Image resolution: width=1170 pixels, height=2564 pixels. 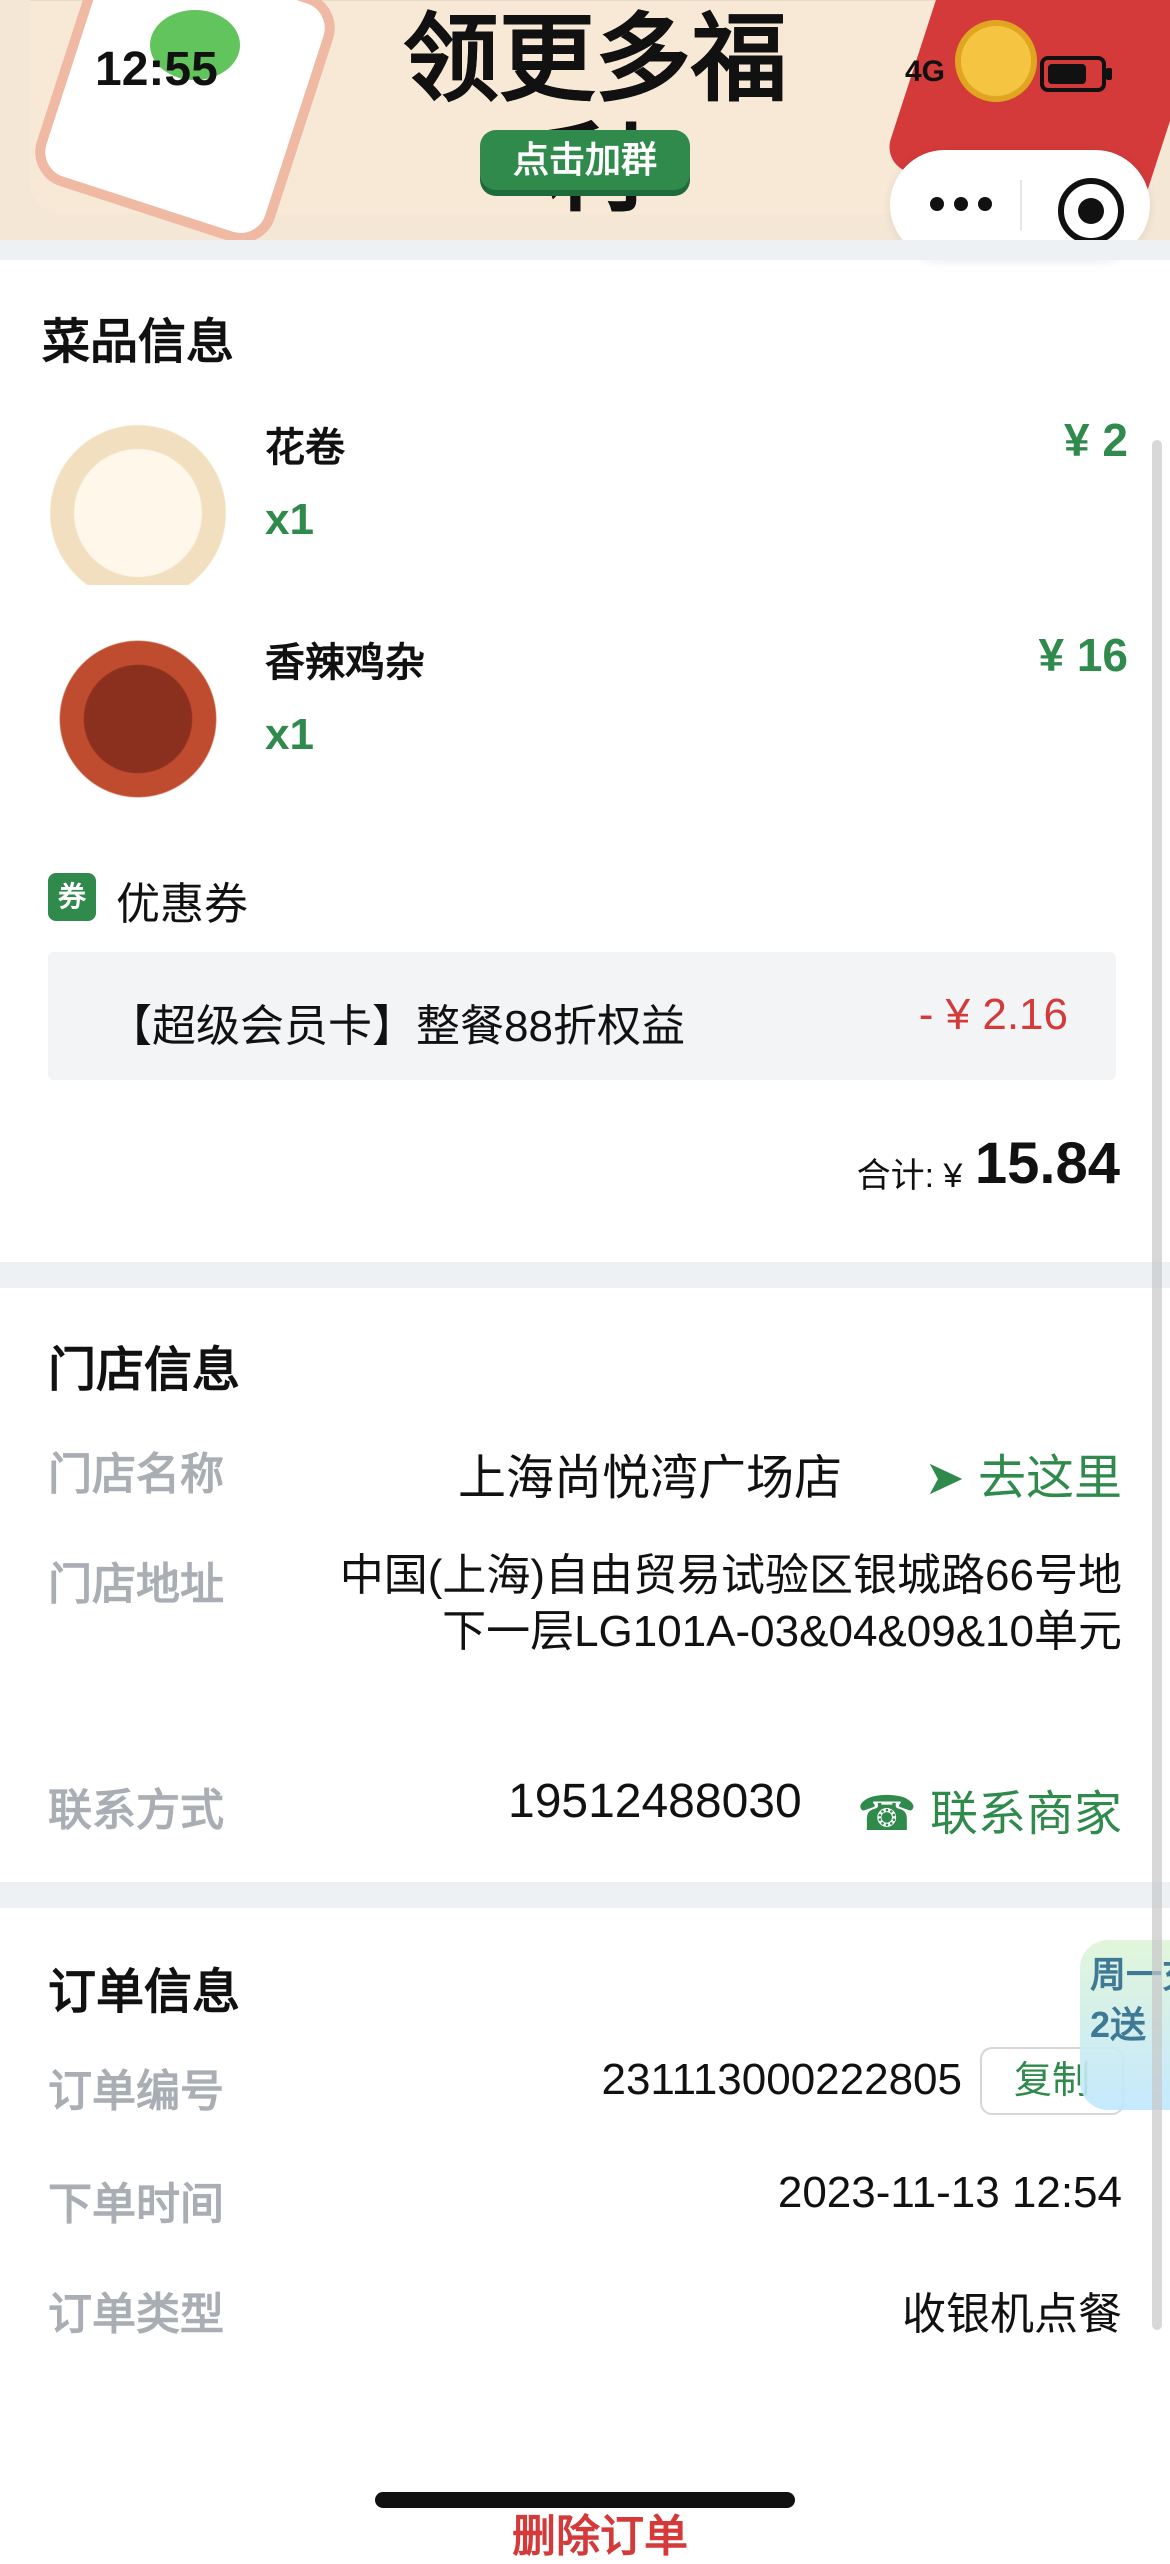 I want to click on navigate-label: 去这里, so click(x=1049, y=1478).